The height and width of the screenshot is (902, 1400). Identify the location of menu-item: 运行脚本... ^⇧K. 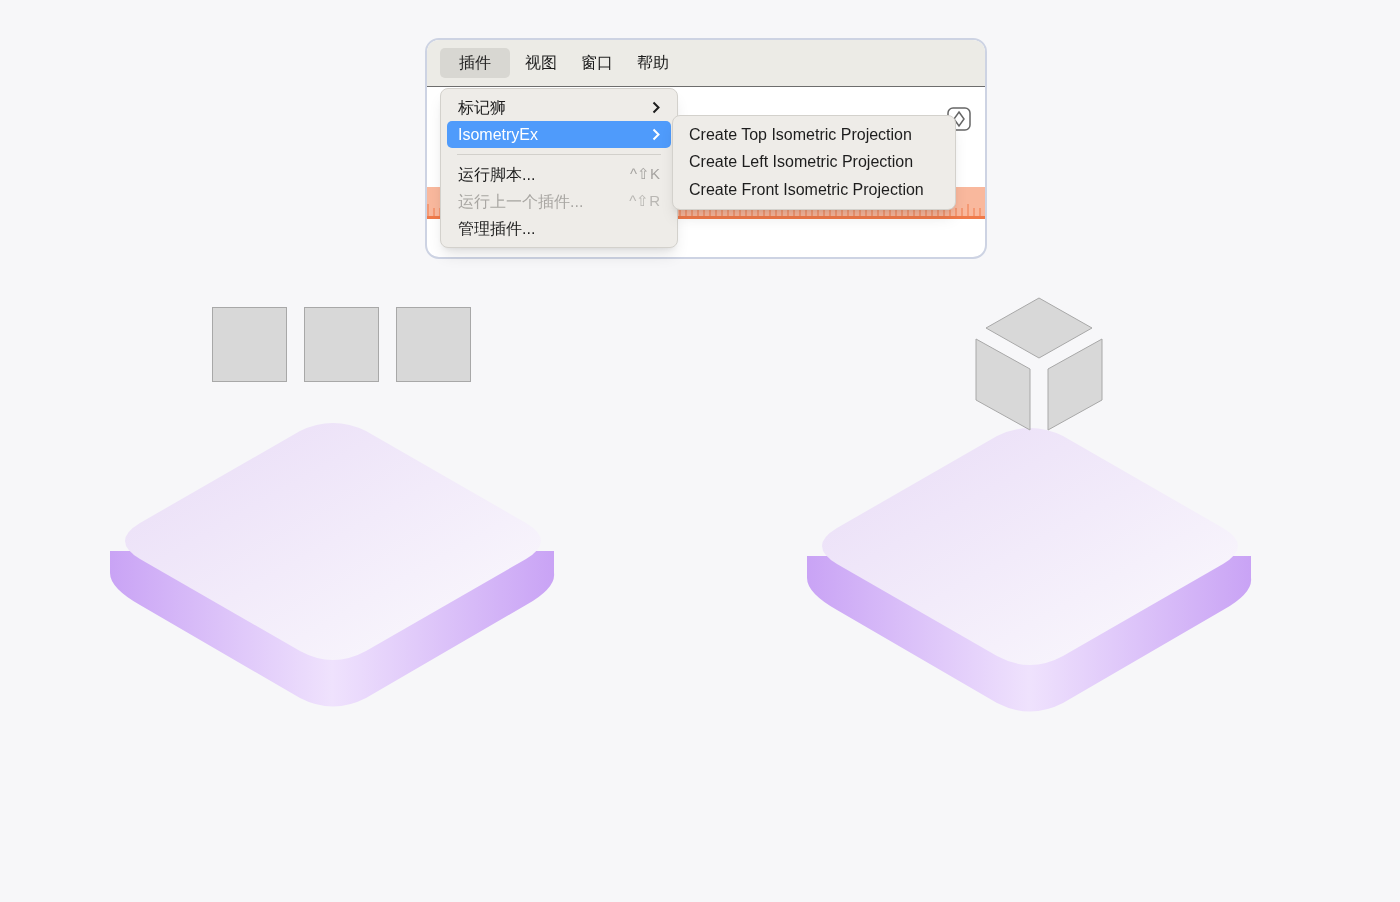
(559, 174).